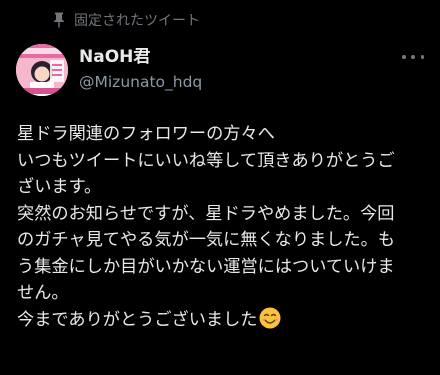 This screenshot has height=375, width=440. I want to click on smiling-face-emoji, so click(270, 317).